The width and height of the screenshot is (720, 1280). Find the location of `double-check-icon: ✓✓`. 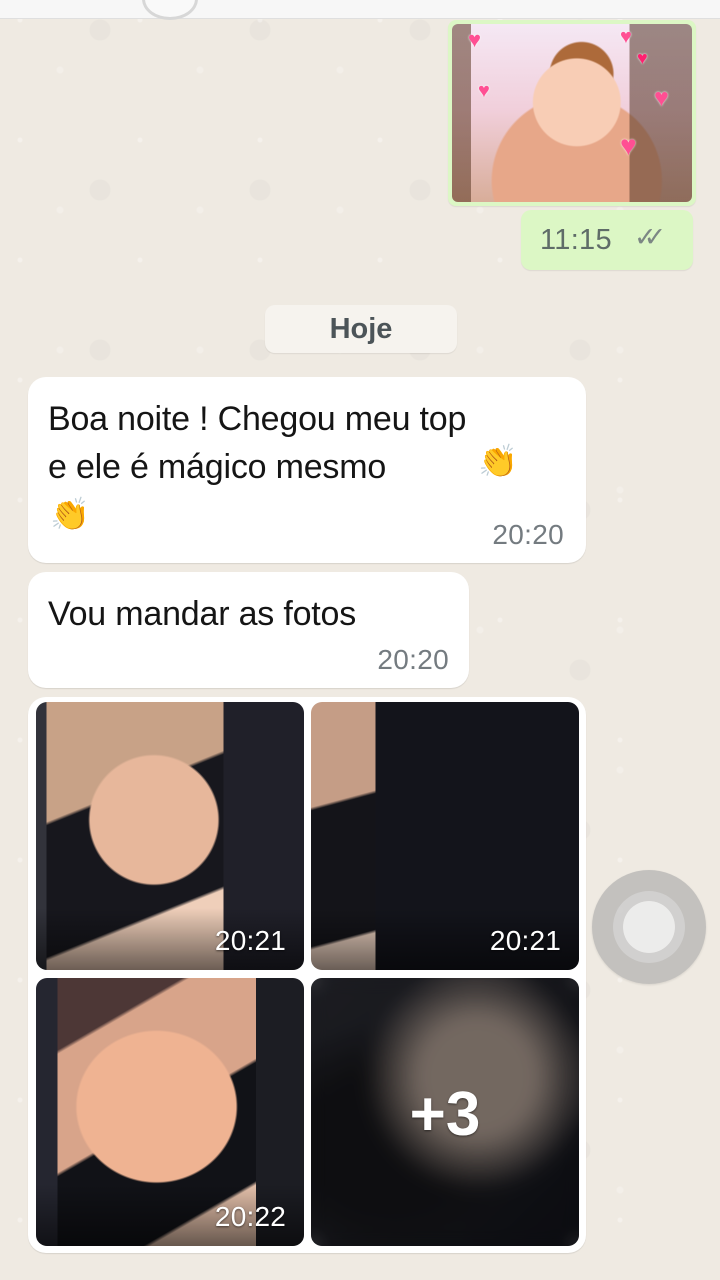

double-check-icon: ✓✓ is located at coordinates (650, 237).